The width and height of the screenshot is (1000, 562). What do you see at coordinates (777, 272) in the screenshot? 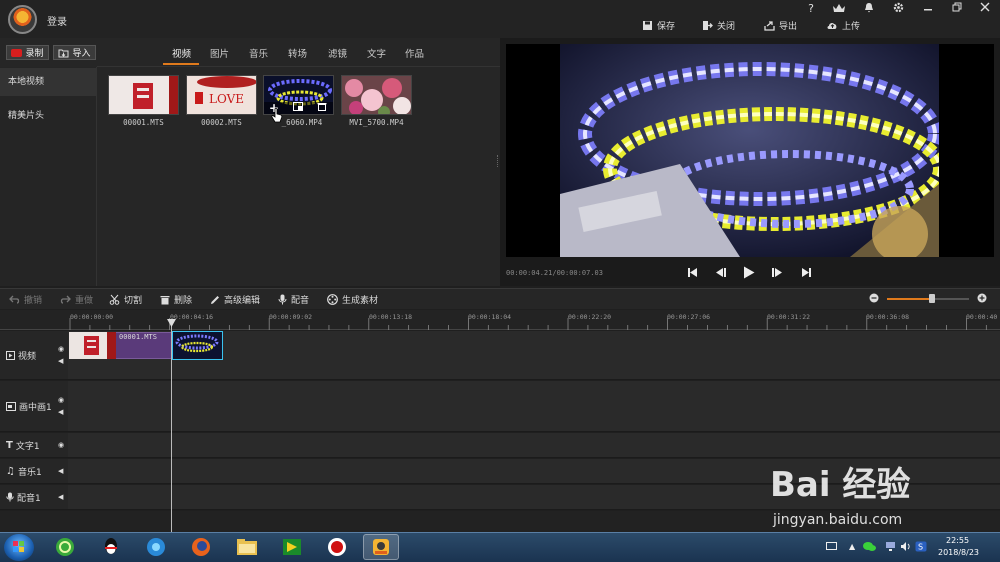
I see `next-frame-icon` at bounding box center [777, 272].